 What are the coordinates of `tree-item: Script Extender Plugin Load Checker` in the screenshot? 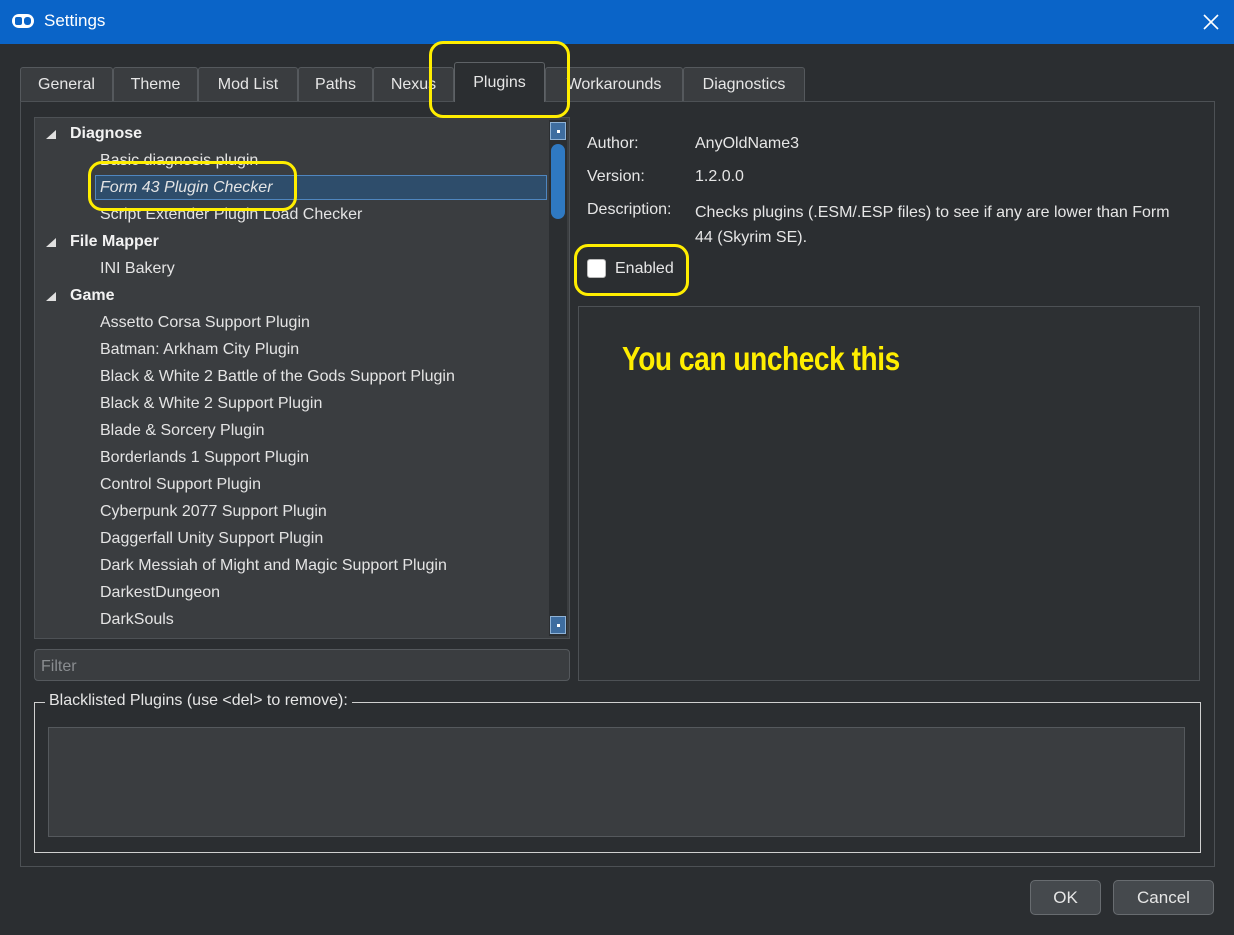 It's located at (292, 214).